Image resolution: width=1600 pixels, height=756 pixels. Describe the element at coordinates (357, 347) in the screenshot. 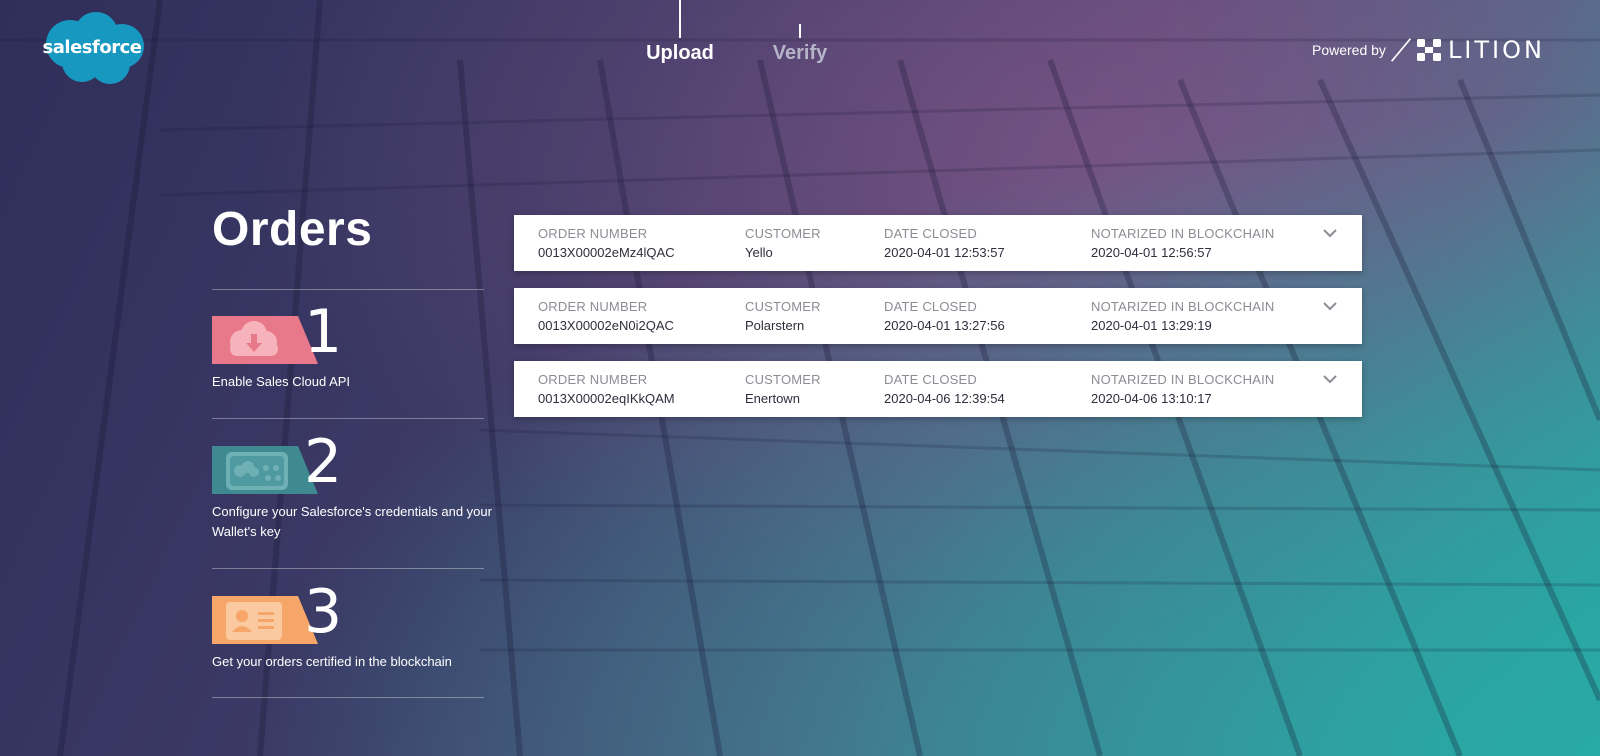

I see `step-1: 1 Enable Sales Cloud API` at that location.